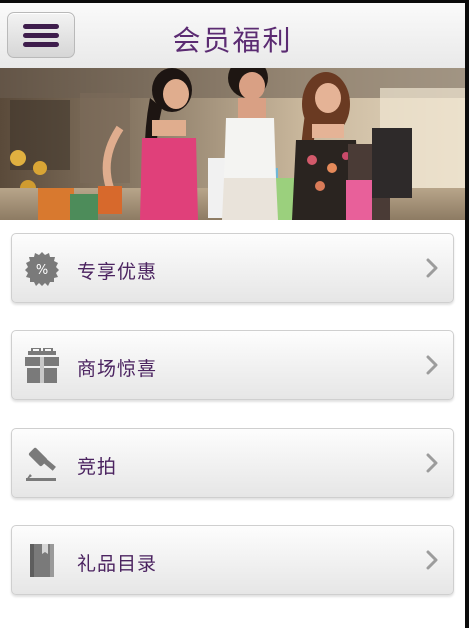 The width and height of the screenshot is (473, 628). What do you see at coordinates (41, 464) in the screenshot?
I see `auction-gavel-icon` at bounding box center [41, 464].